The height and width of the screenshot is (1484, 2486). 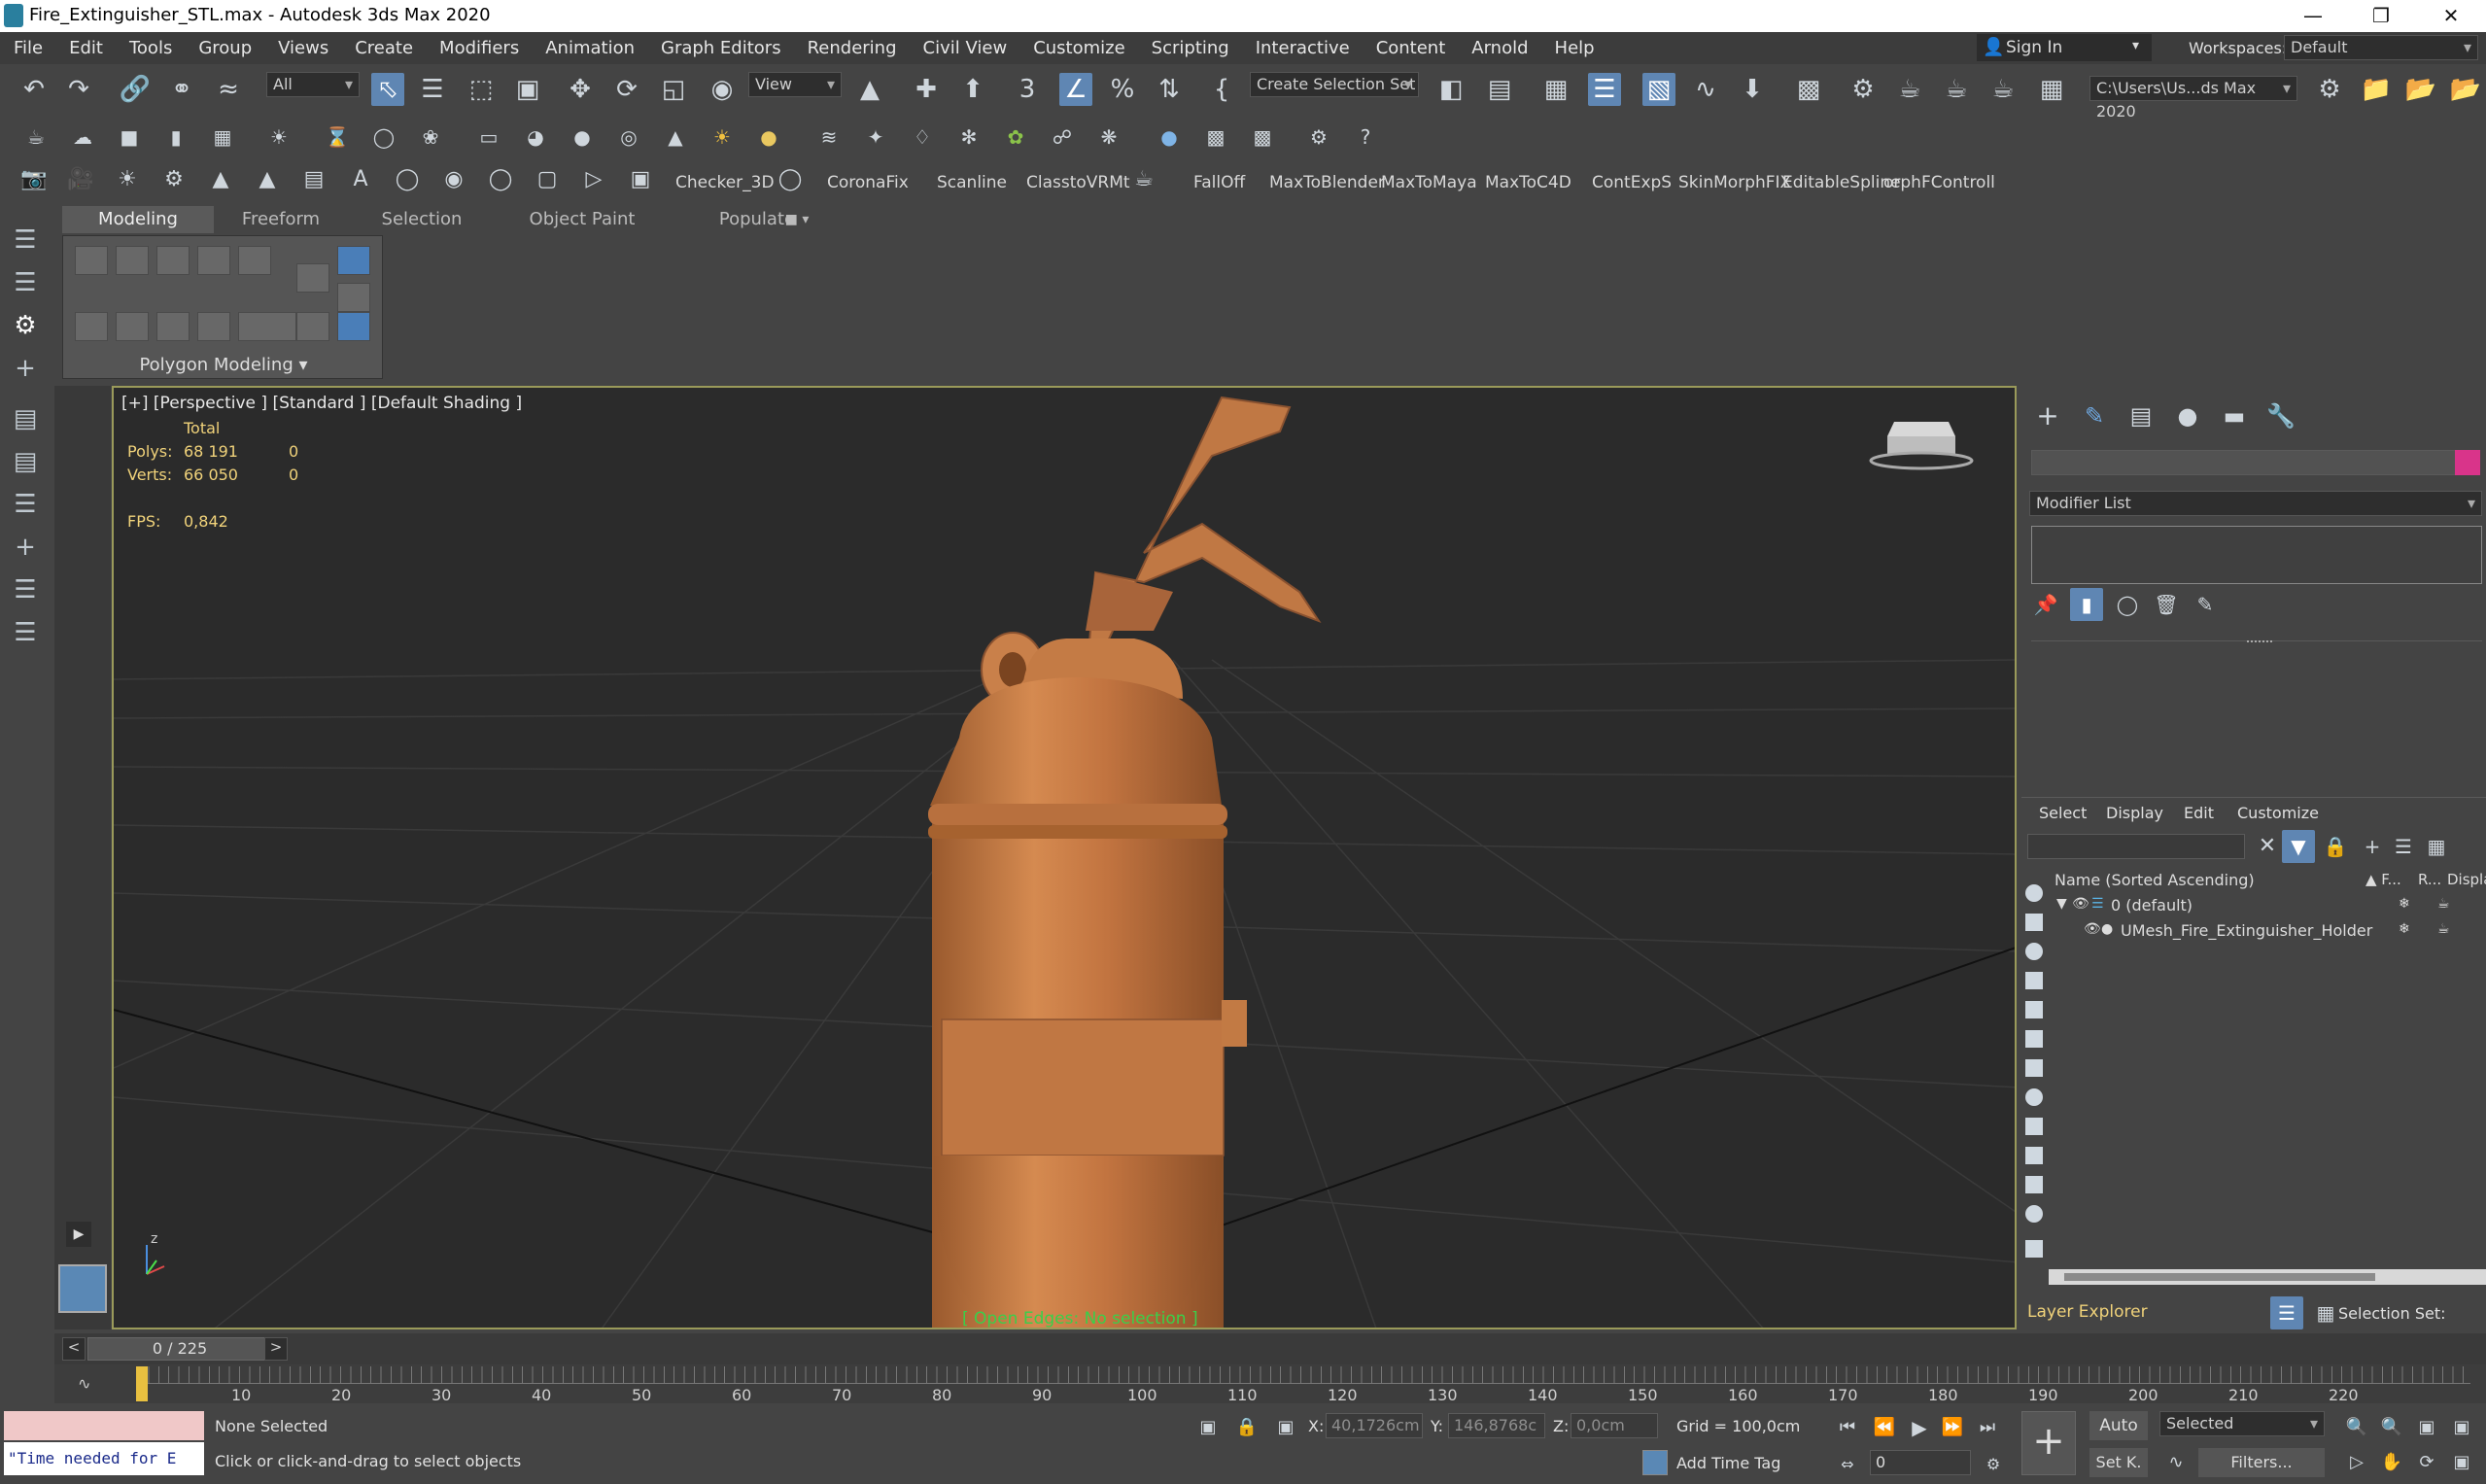 I want to click on text-icon: A, so click(x=360, y=179).